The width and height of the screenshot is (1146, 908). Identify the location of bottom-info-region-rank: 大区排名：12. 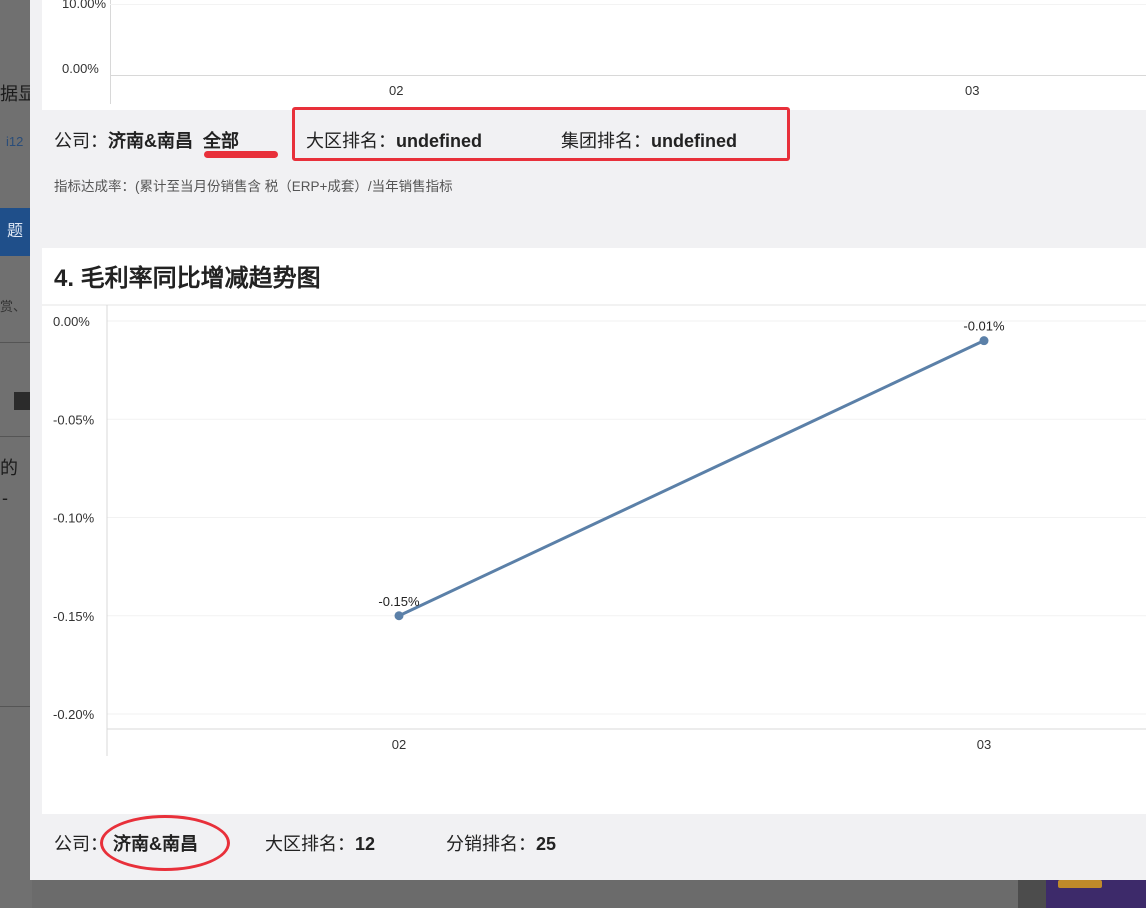
(320, 843).